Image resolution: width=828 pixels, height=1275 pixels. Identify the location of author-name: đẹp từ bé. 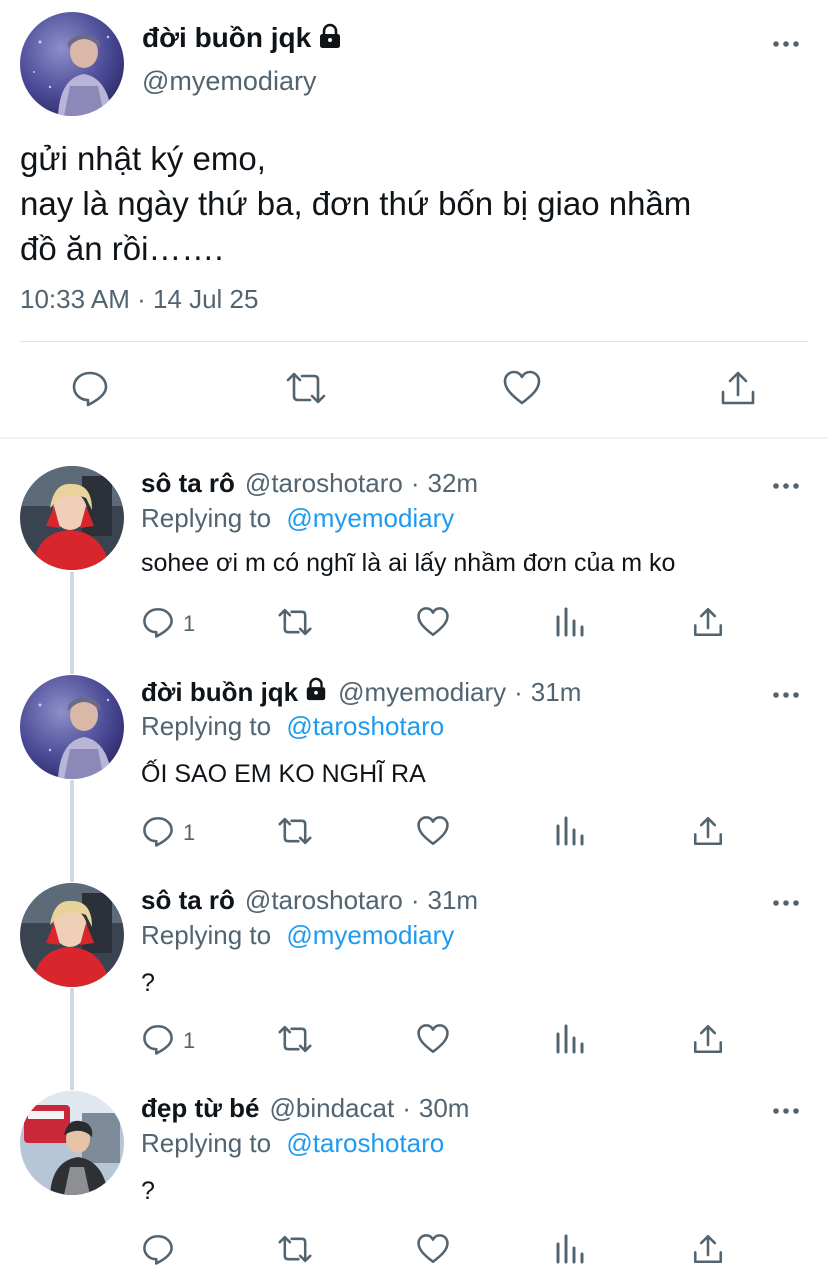
(200, 1108).